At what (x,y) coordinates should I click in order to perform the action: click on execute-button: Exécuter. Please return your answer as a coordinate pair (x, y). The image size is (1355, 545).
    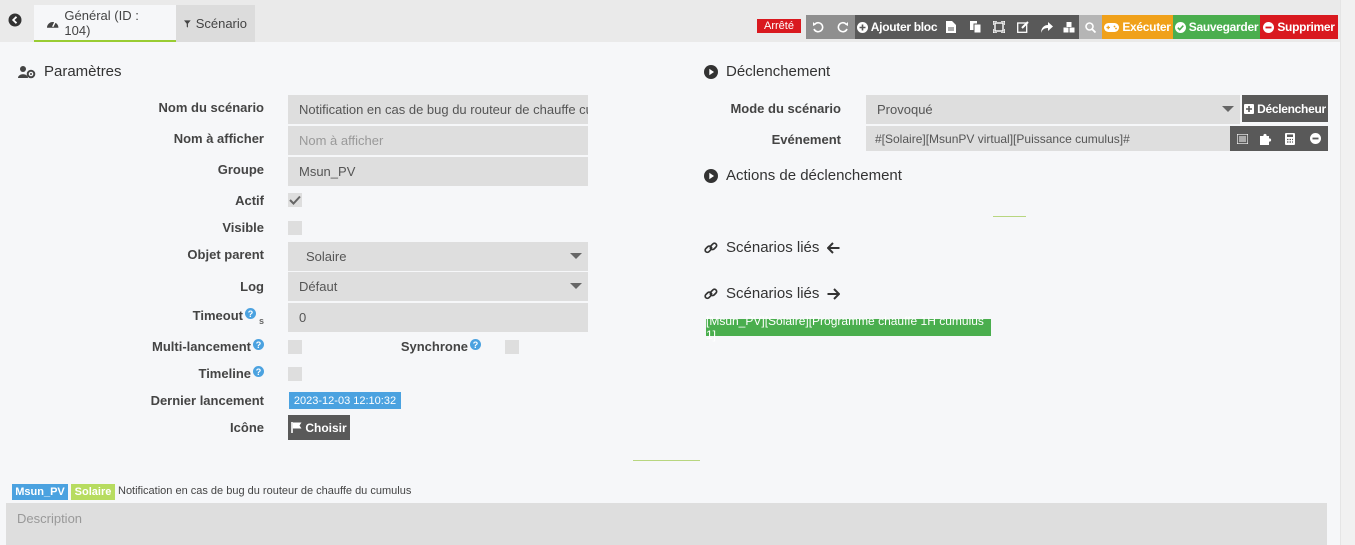
    Looking at the image, I should click on (1137, 27).